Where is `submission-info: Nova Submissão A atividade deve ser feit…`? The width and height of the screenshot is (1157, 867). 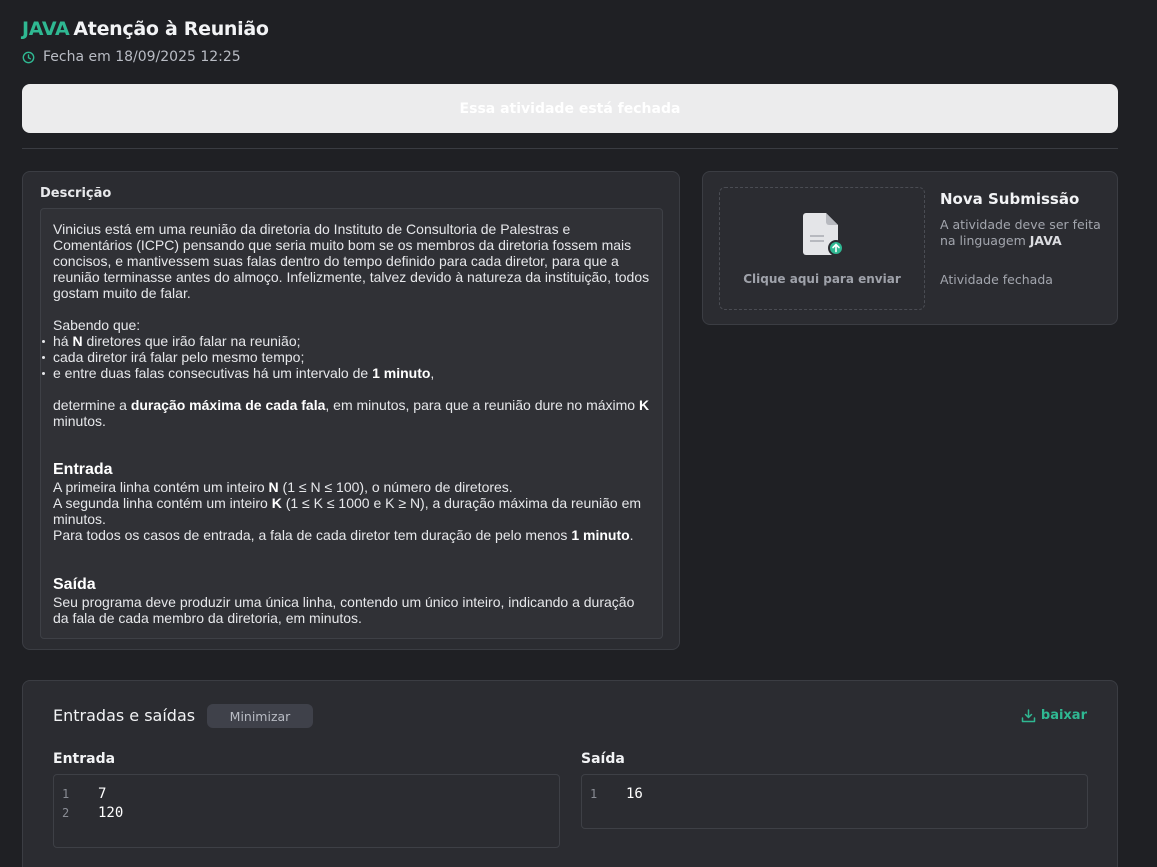 submission-info: Nova Submissão A atividade deve ser feit… is located at coordinates (1025, 238).